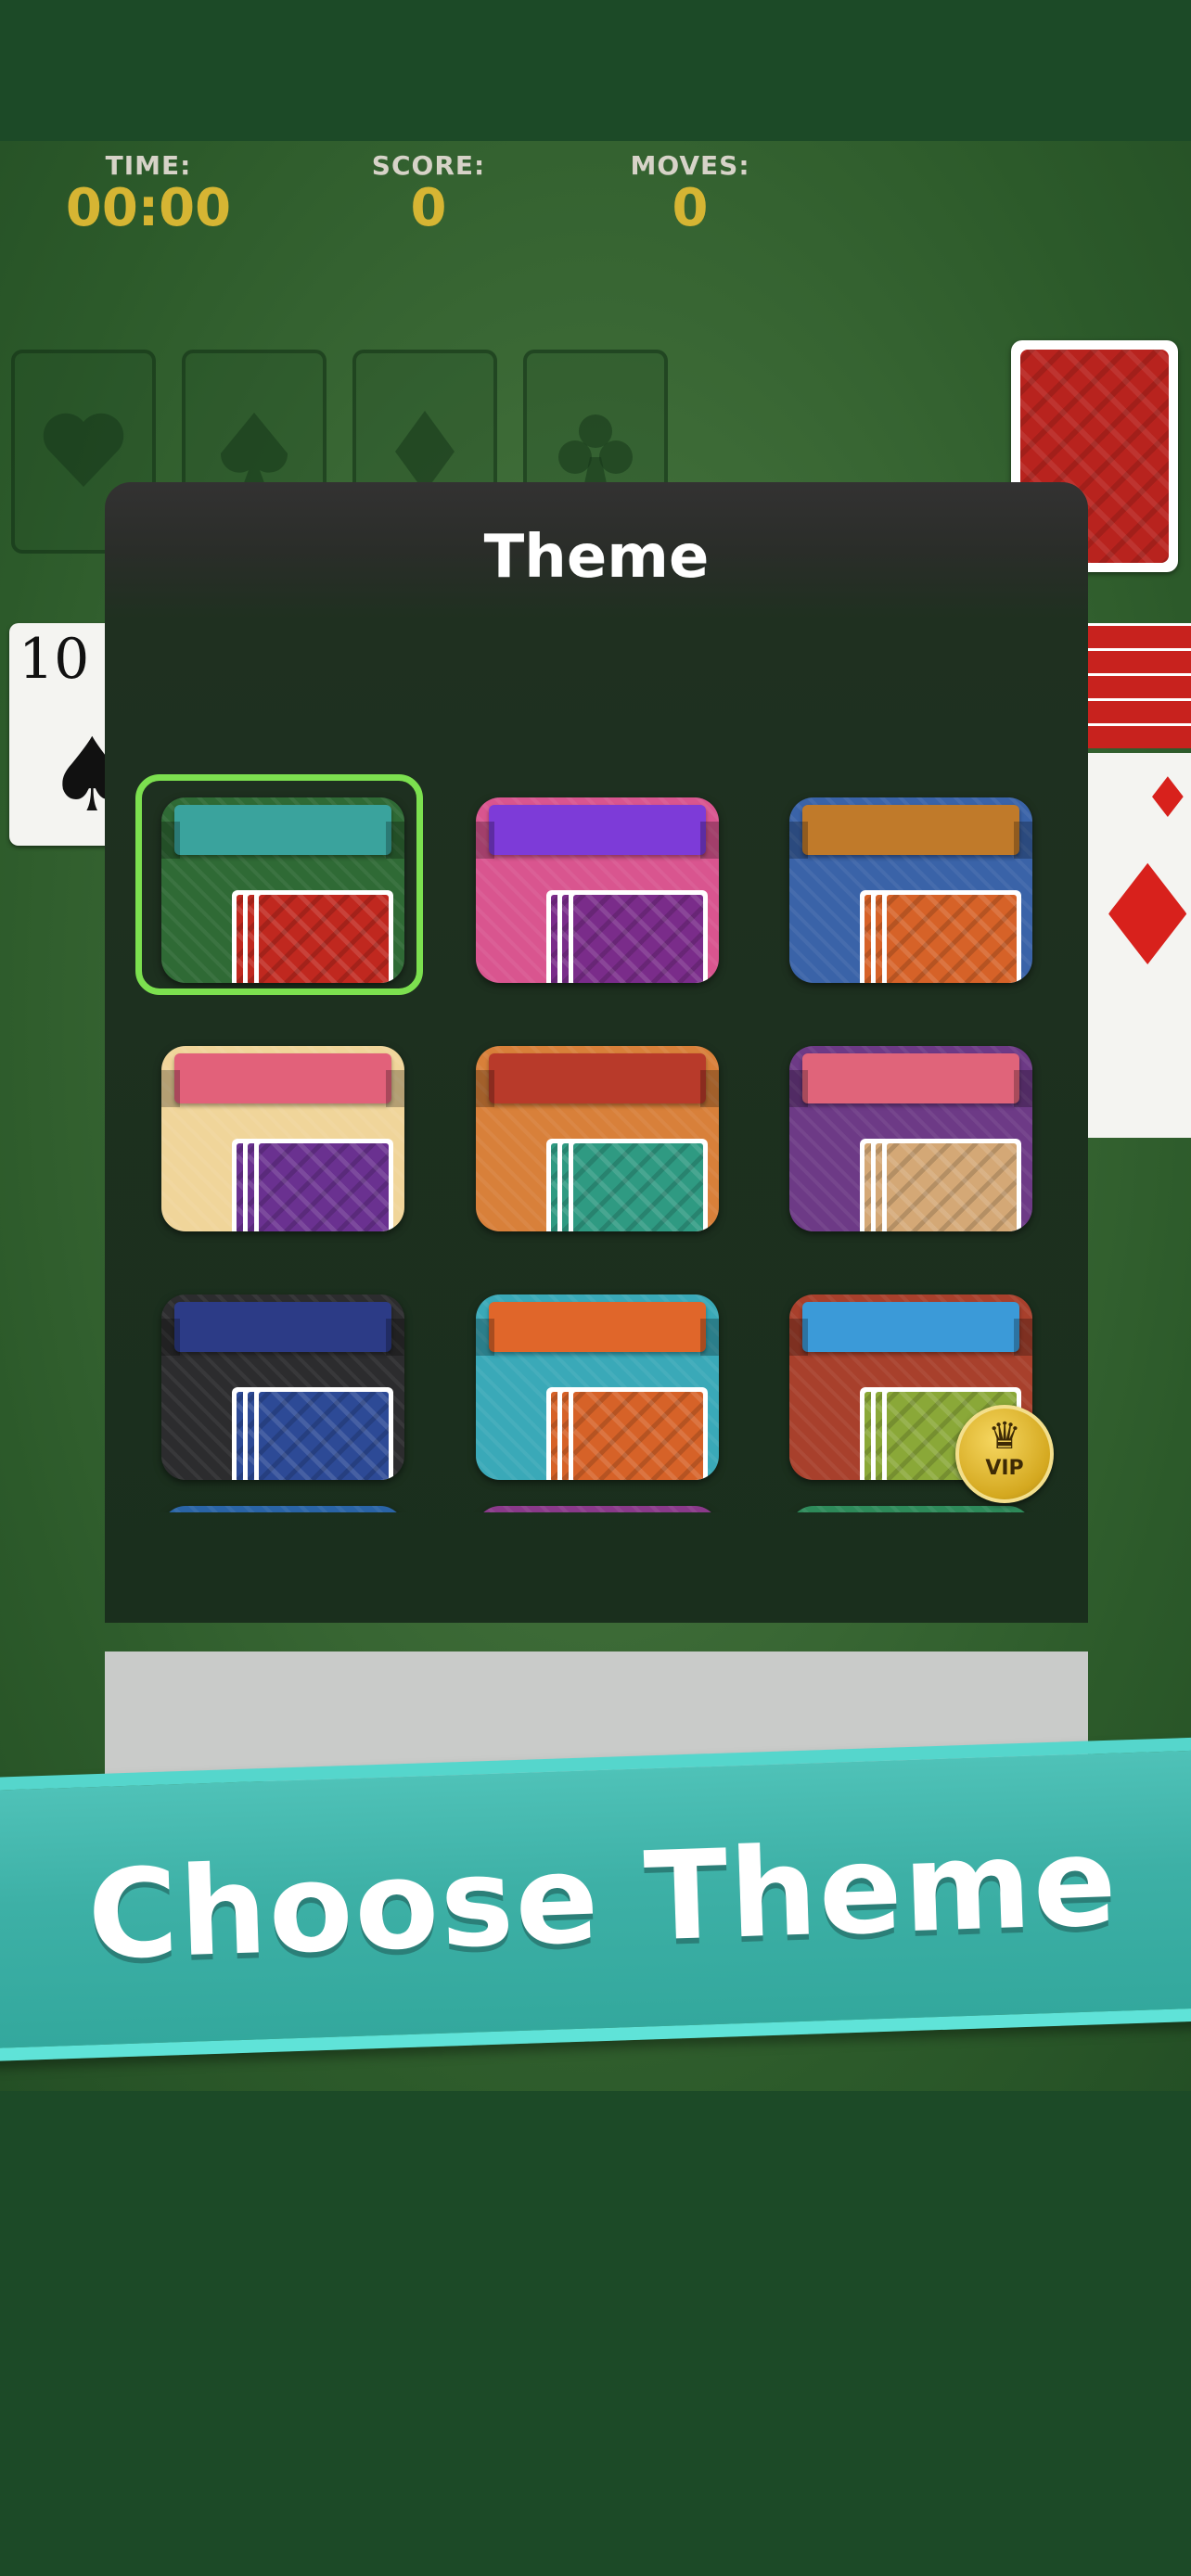 This screenshot has height=2576, width=1191. I want to click on time-label: TIME:, so click(148, 165).